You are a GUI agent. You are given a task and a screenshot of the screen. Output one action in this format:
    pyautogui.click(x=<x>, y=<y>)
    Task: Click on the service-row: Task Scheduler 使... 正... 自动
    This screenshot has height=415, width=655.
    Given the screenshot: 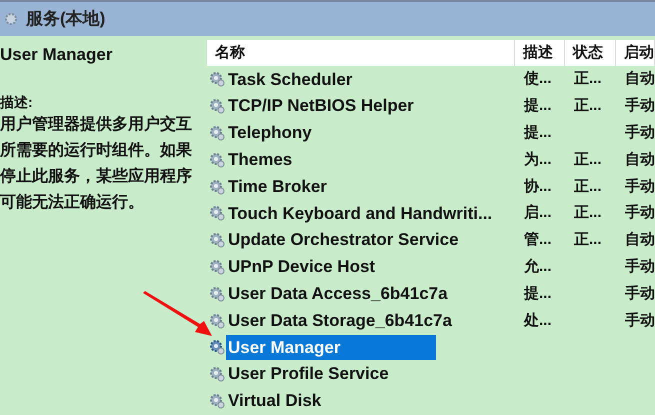 What is the action you would take?
    pyautogui.click(x=431, y=79)
    